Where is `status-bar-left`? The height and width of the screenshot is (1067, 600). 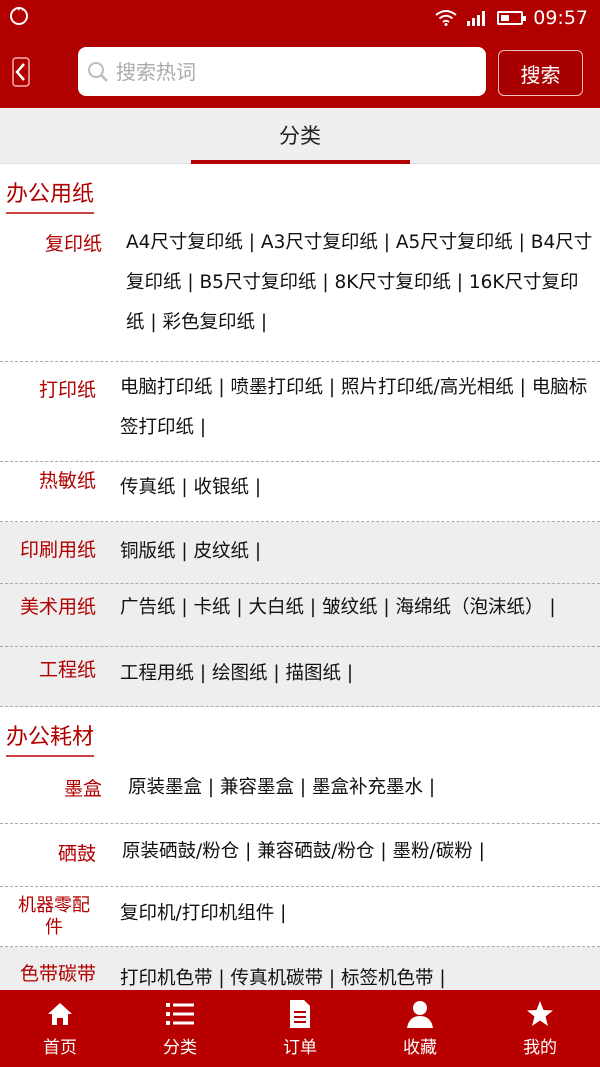
status-bar-left is located at coordinates (19, 16).